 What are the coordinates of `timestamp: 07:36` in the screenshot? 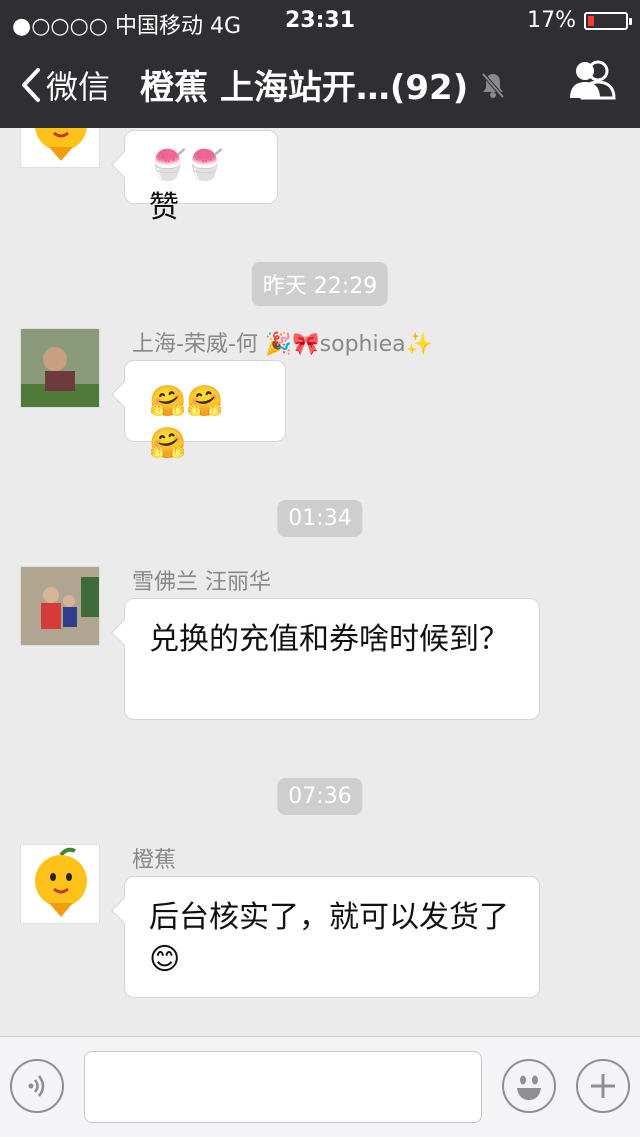 It's located at (320, 796).